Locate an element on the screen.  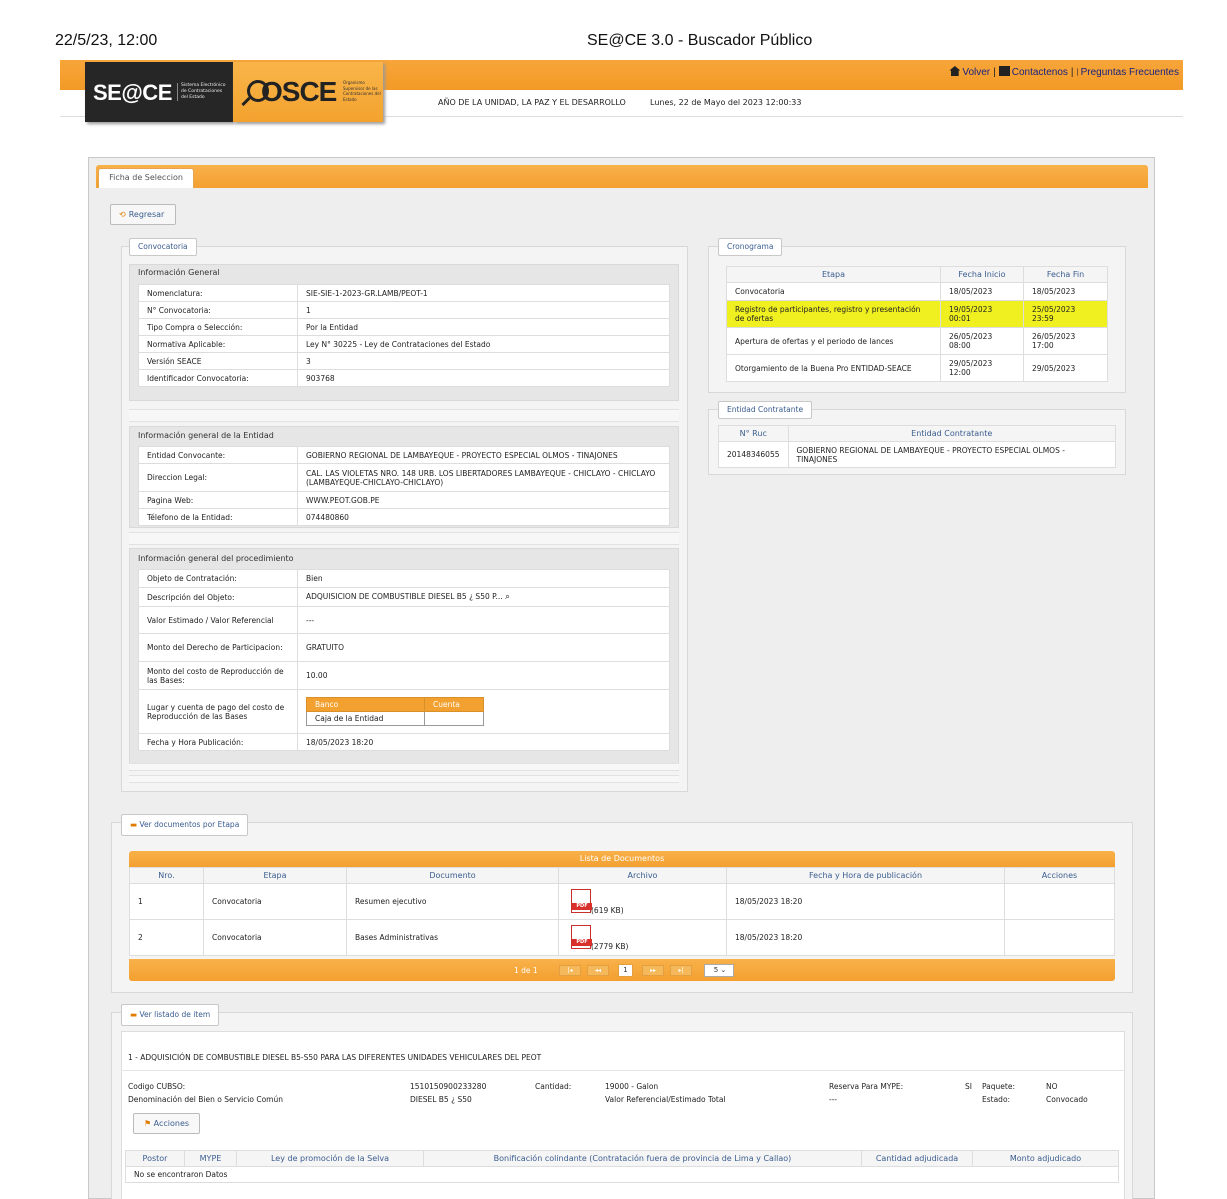
last-page-button: ▸| is located at coordinates (681, 970).